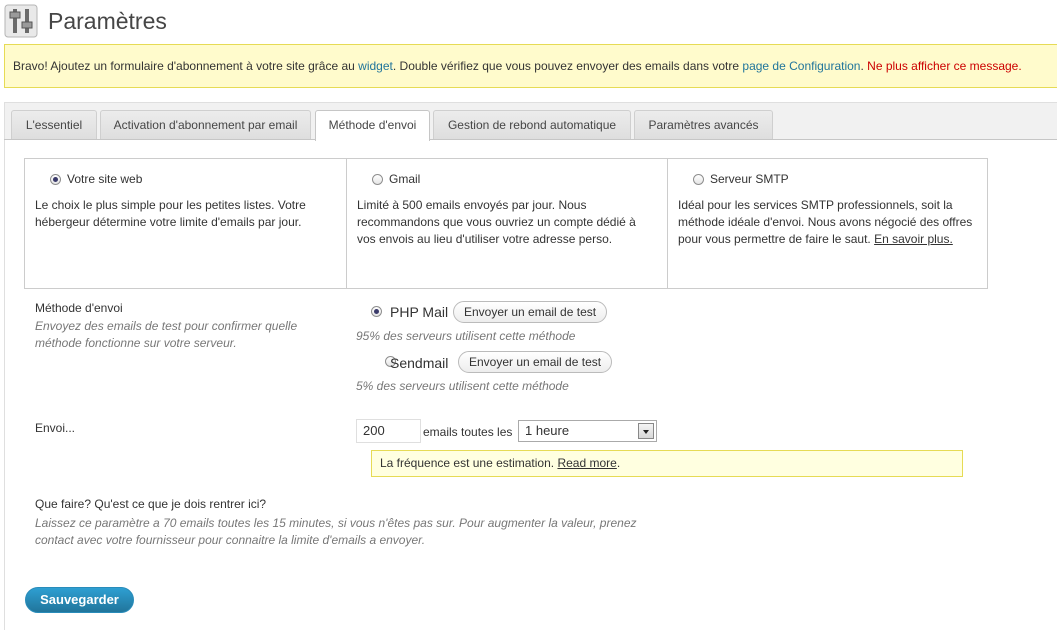 The width and height of the screenshot is (1057, 630). What do you see at coordinates (21, 21) in the screenshot?
I see `settings-sliders-icon` at bounding box center [21, 21].